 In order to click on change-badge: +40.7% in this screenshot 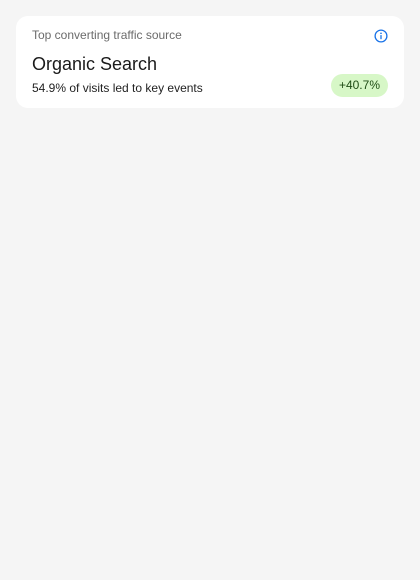, I will do `click(359, 85)`.